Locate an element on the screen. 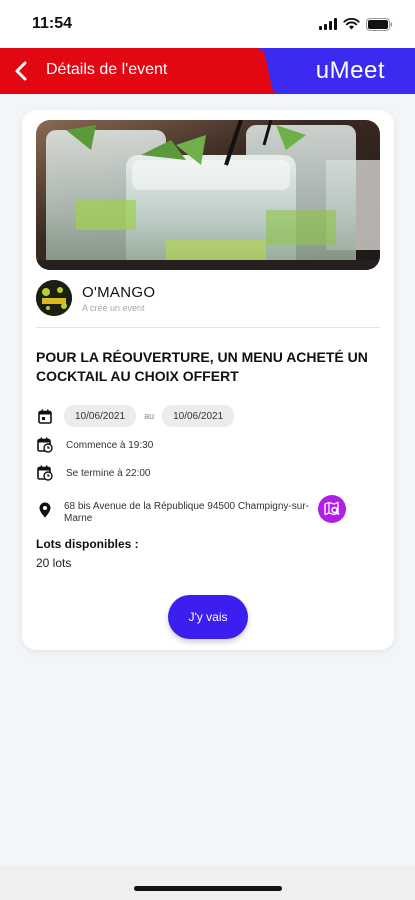  open-map-button is located at coordinates (332, 509).